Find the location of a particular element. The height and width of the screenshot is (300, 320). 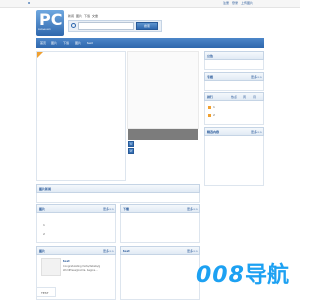

watermark-text: 导航 is located at coordinates (266, 275).